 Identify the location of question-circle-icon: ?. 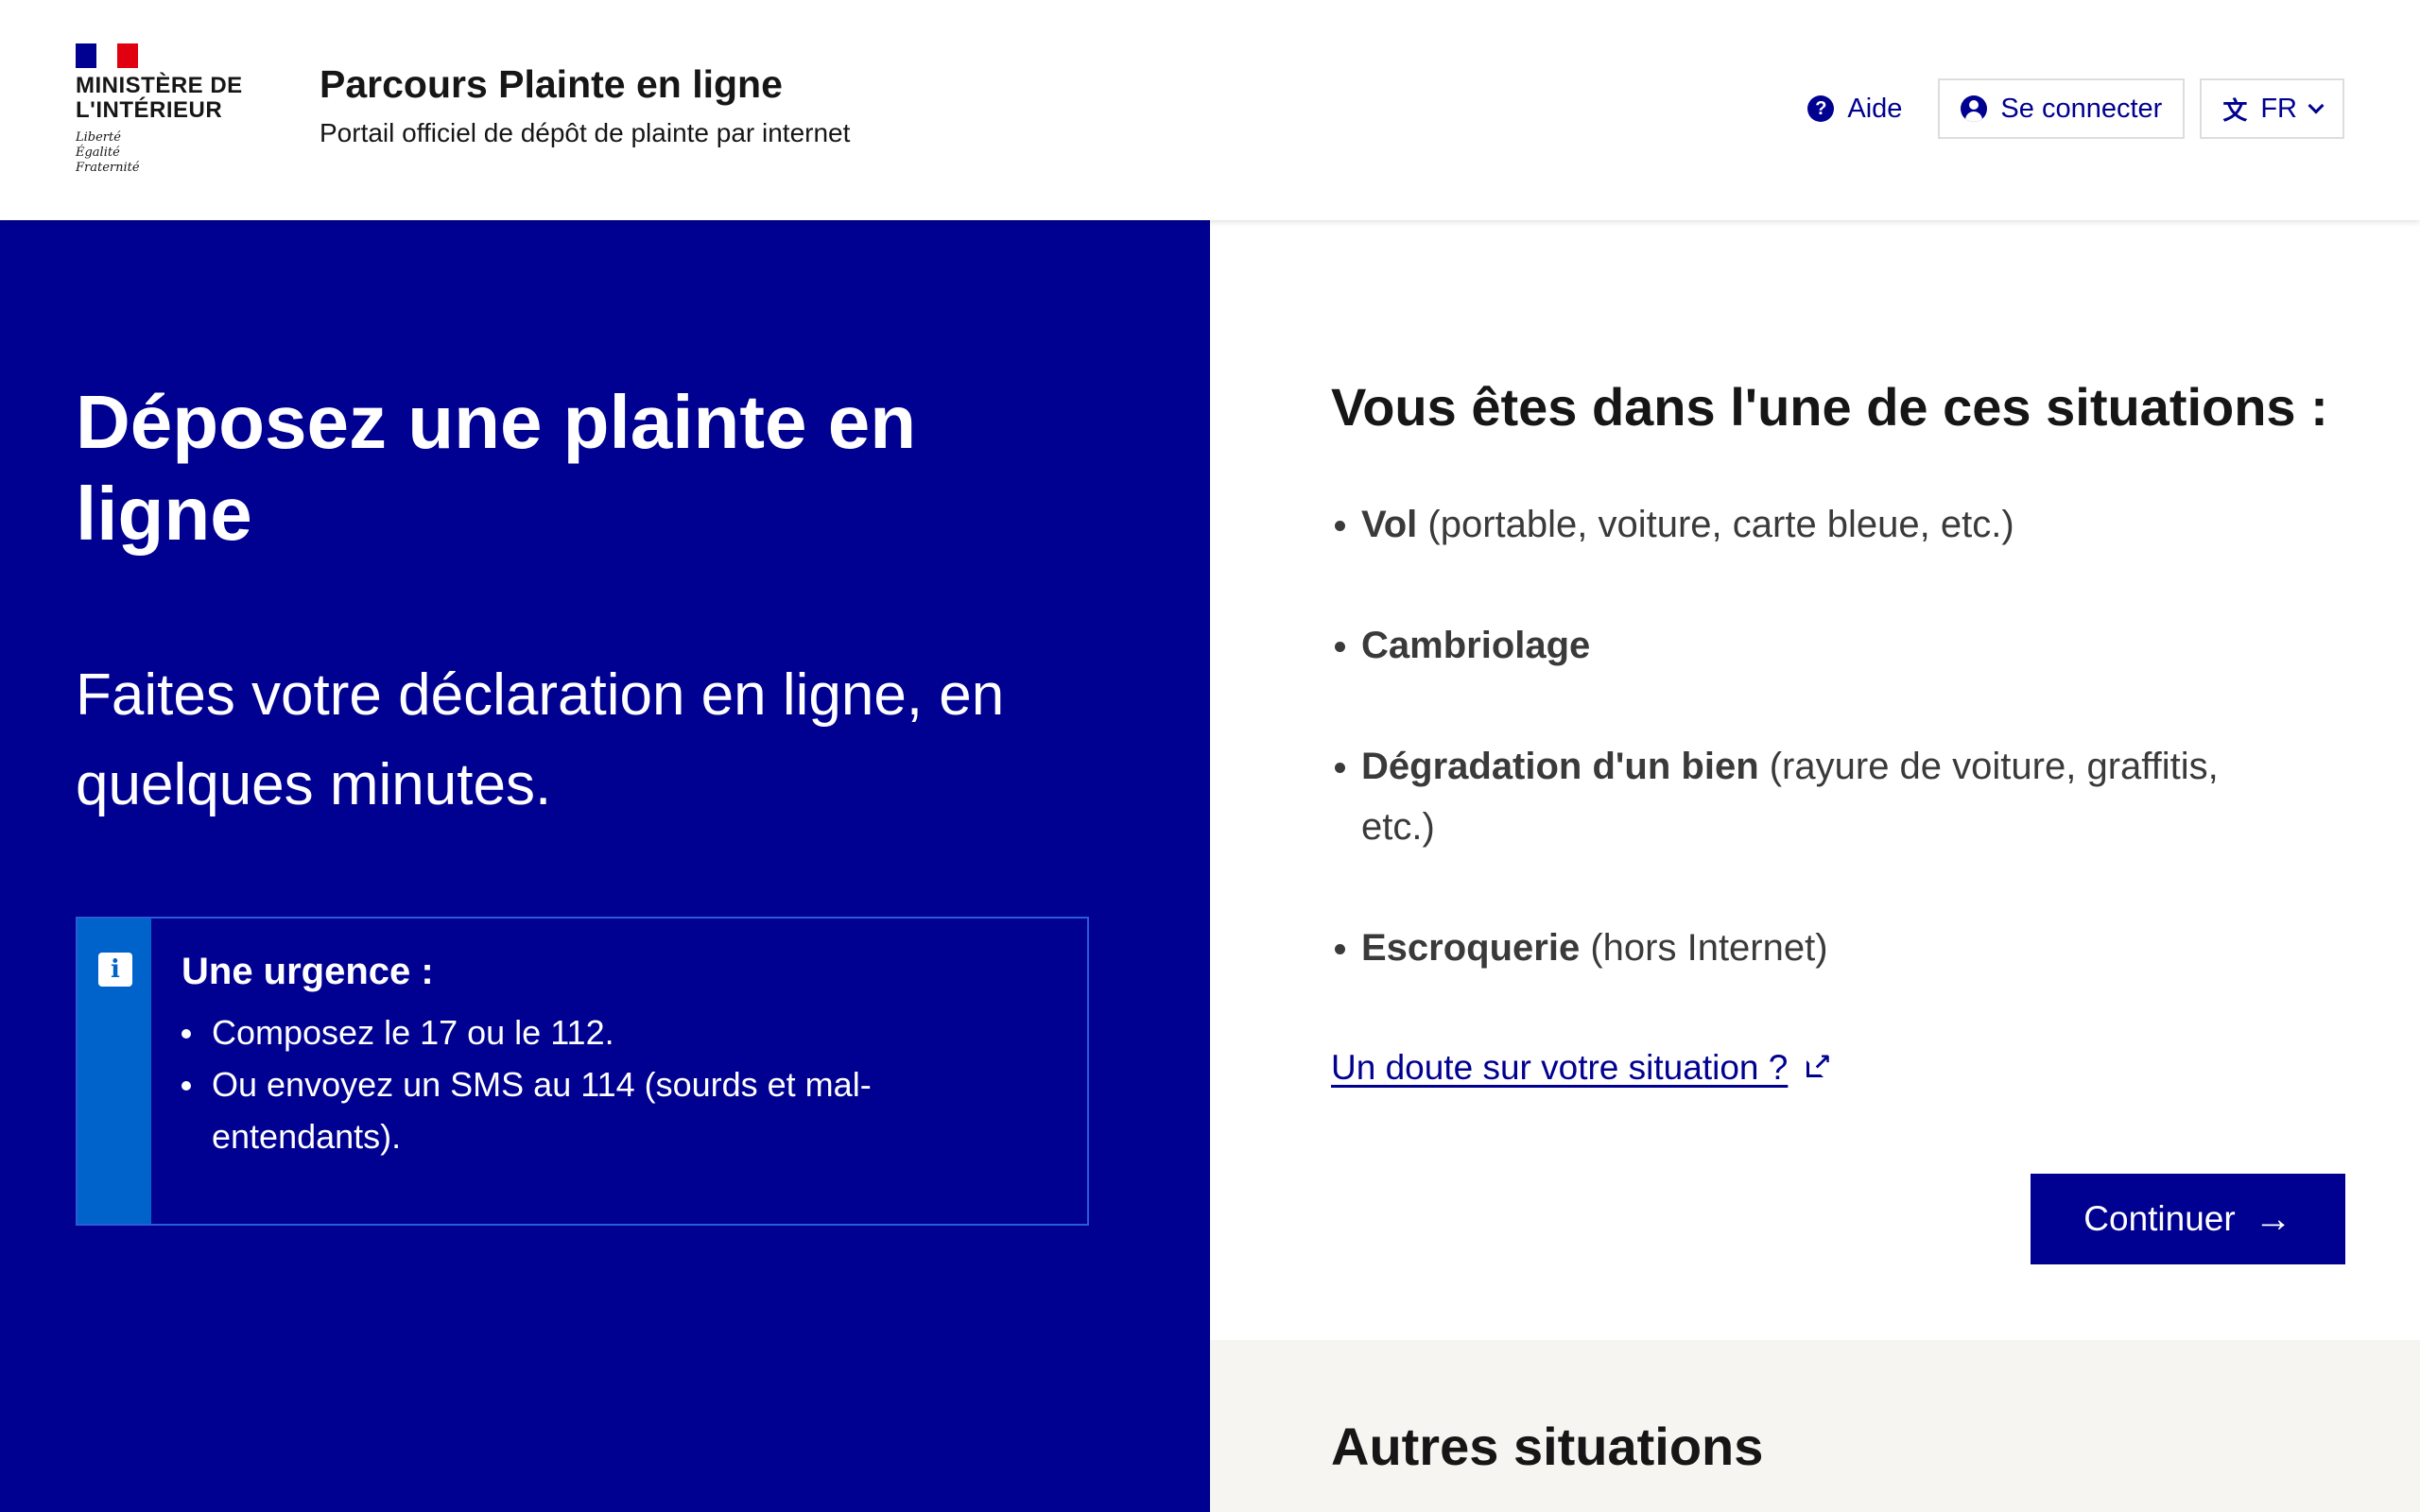
(1821, 108).